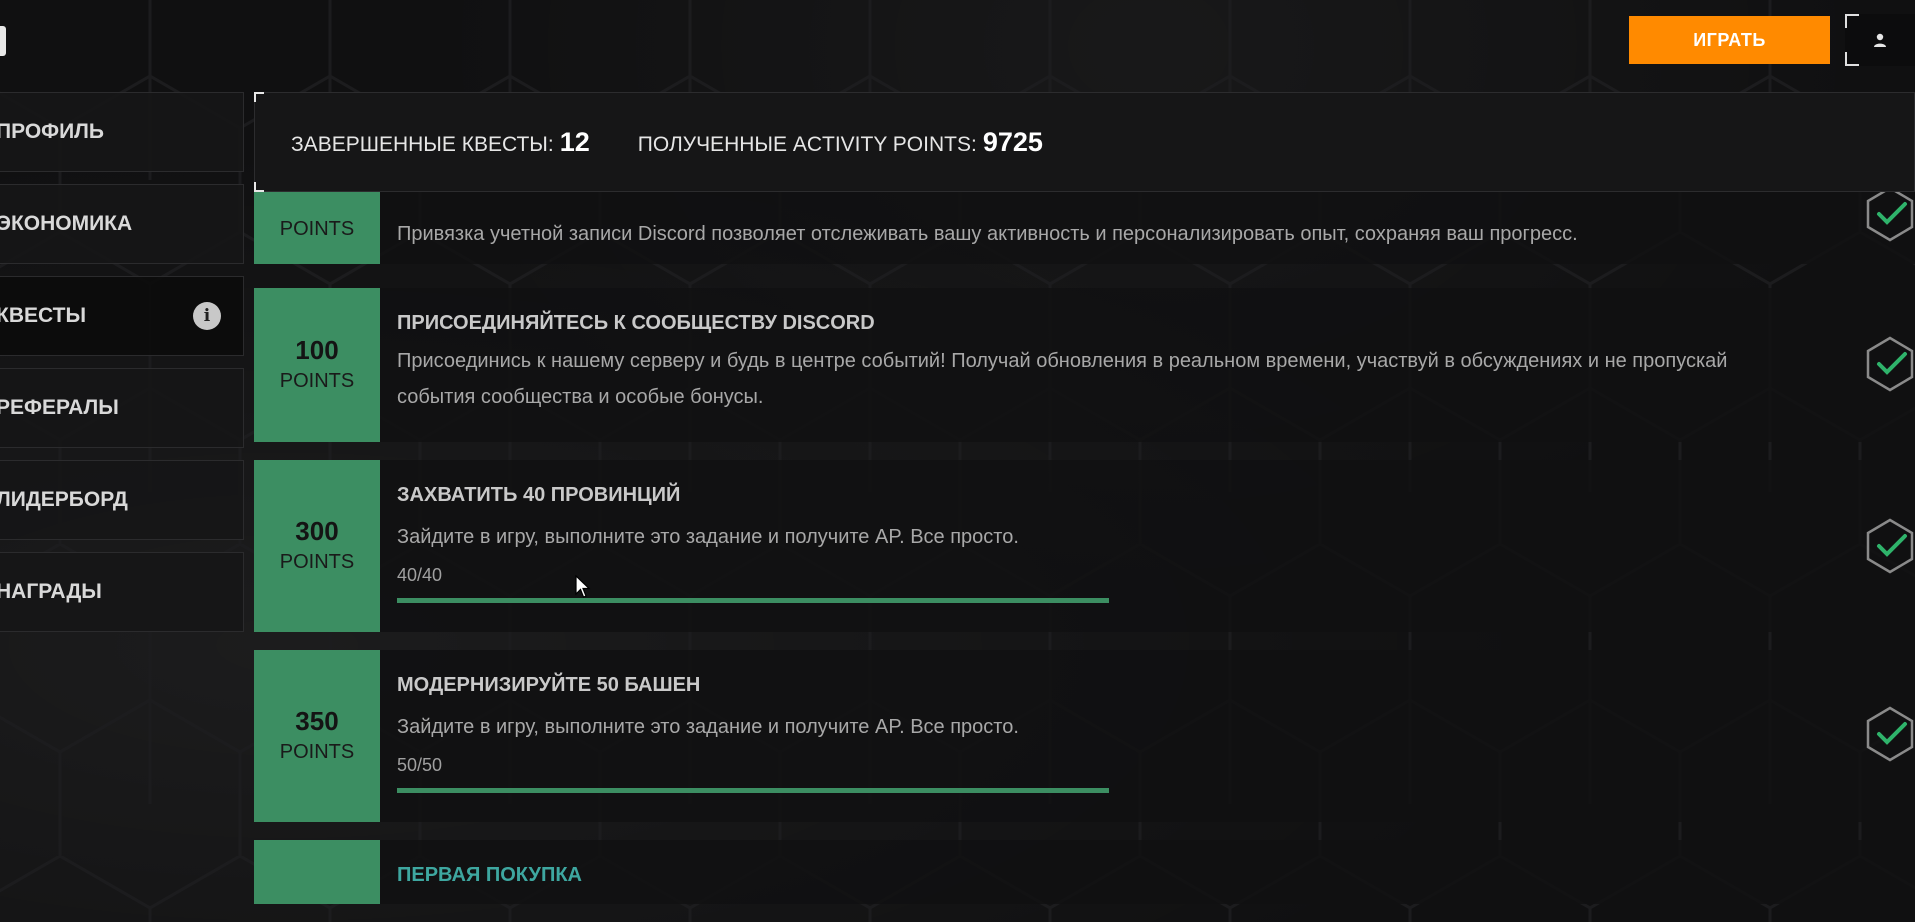 The image size is (1915, 922). I want to click on sidebar-item-economy: ЭКОНОМИКА, so click(122, 224).